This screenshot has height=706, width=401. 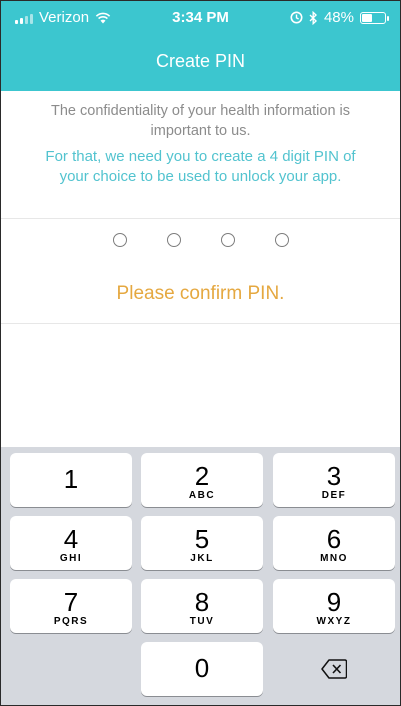 I want to click on key-6: 6 MNO, so click(x=334, y=543).